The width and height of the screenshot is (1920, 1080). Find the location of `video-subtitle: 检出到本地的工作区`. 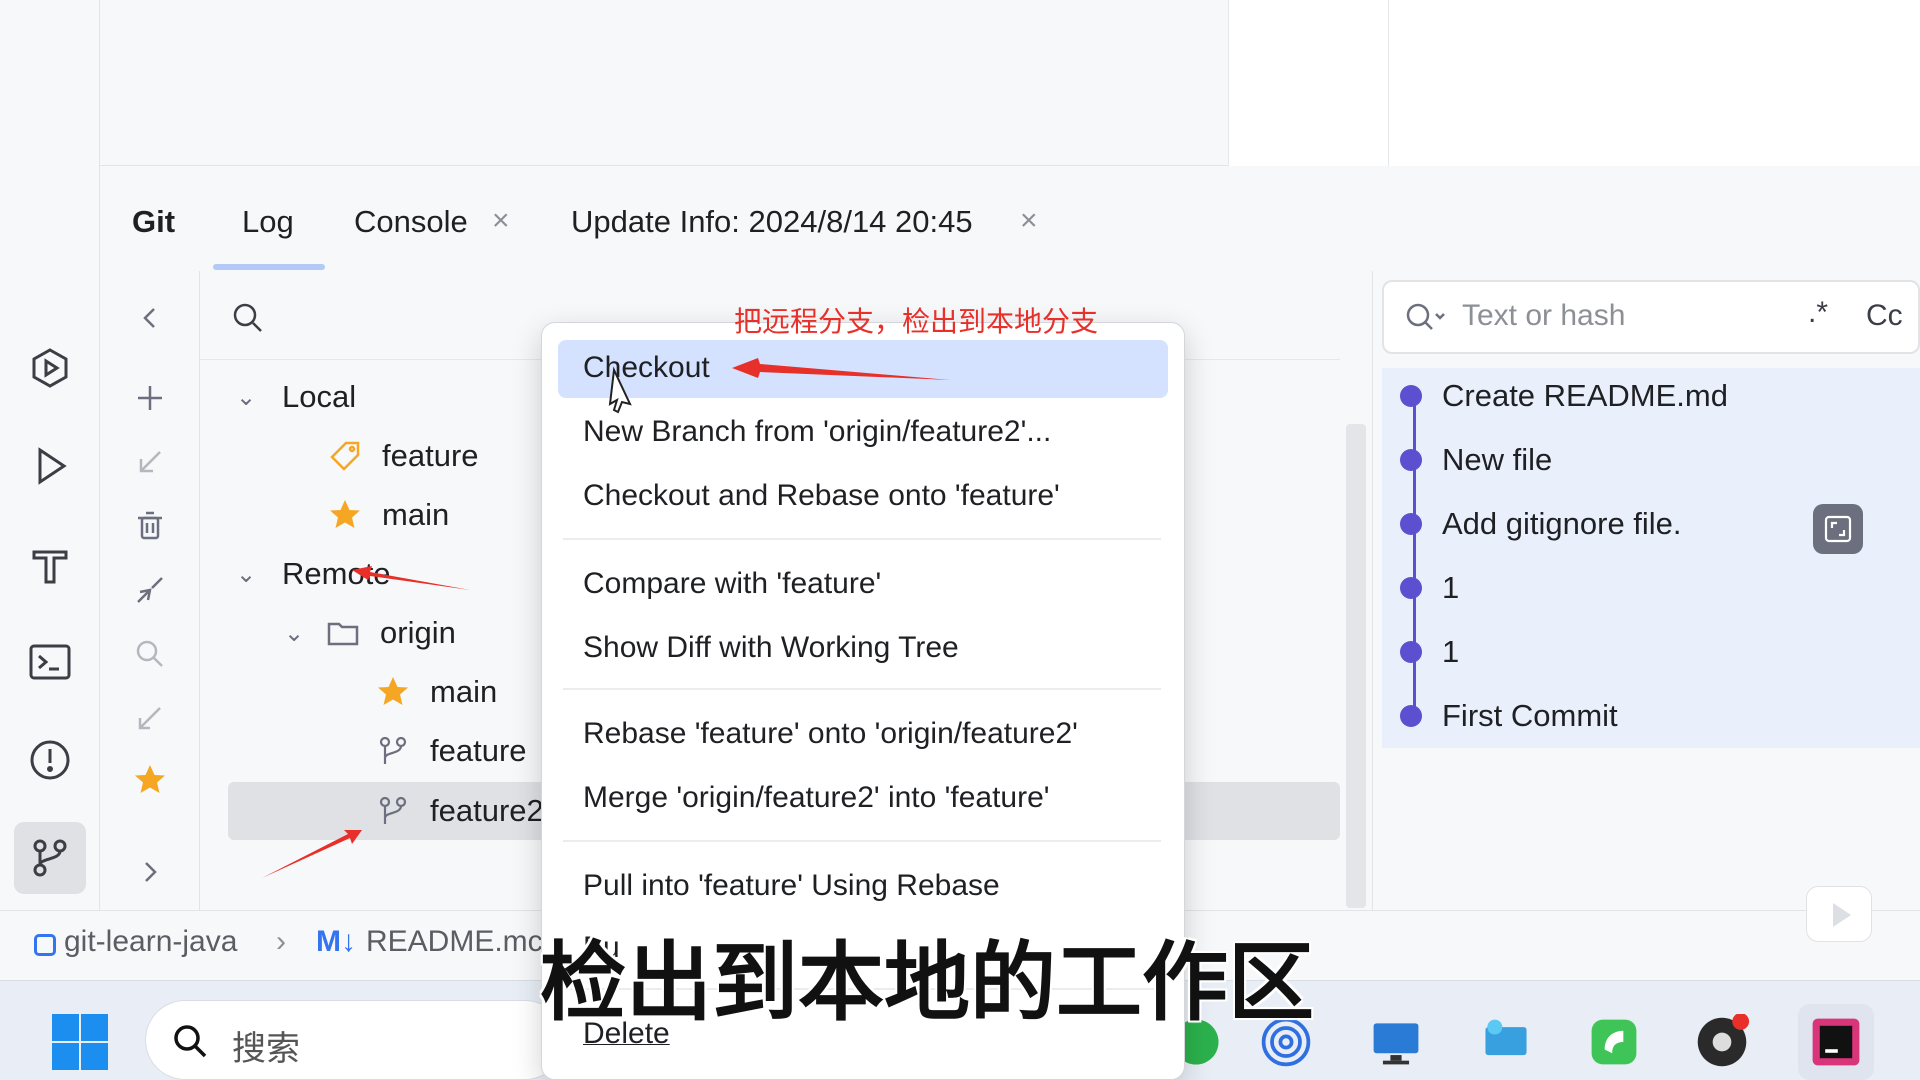

video-subtitle: 检出到本地的工作区 is located at coordinates (927, 983).